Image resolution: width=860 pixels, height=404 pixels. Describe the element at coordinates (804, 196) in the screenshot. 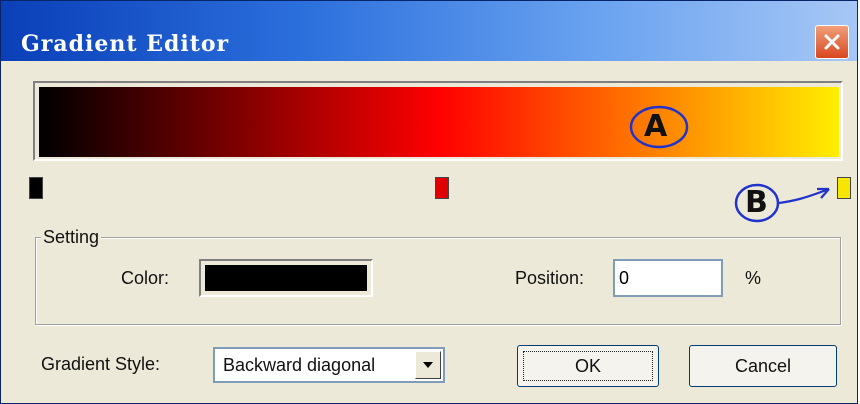

I see `arrow-icon` at that location.